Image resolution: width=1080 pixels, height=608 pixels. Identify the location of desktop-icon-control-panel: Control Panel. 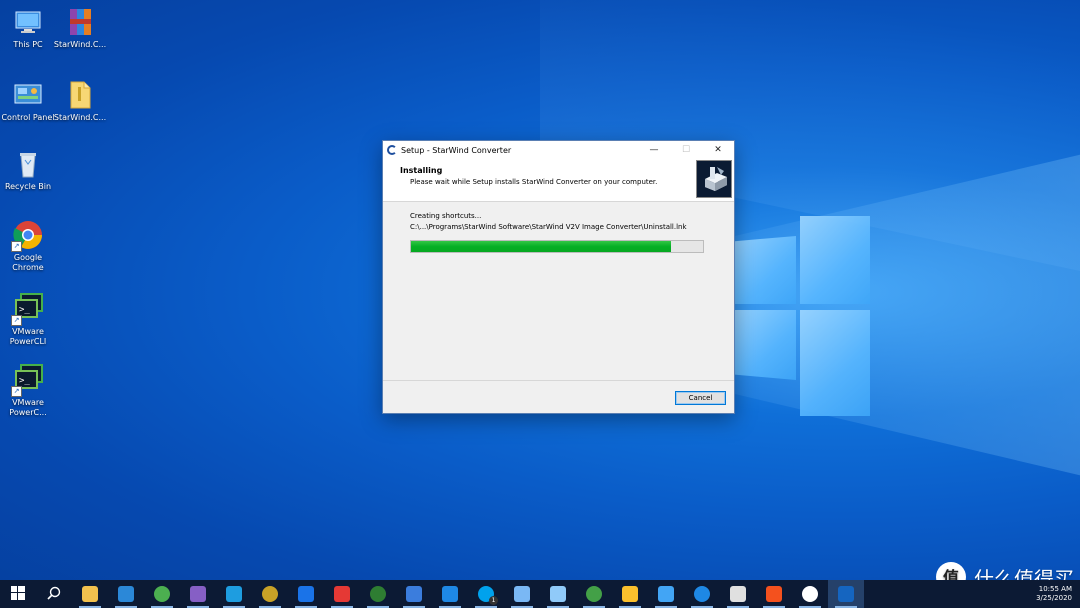
(28, 101).